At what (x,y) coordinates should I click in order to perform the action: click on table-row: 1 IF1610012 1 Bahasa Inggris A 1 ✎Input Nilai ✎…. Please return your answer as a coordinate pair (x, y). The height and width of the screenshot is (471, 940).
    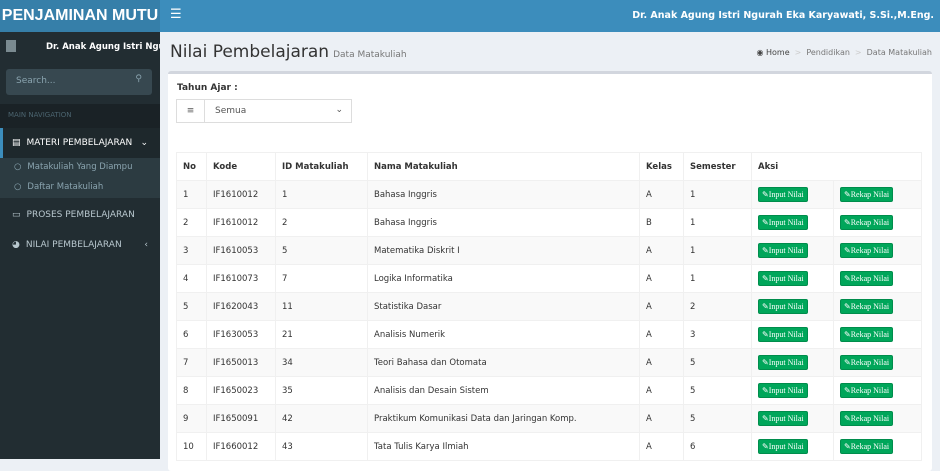
    Looking at the image, I should click on (549, 194).